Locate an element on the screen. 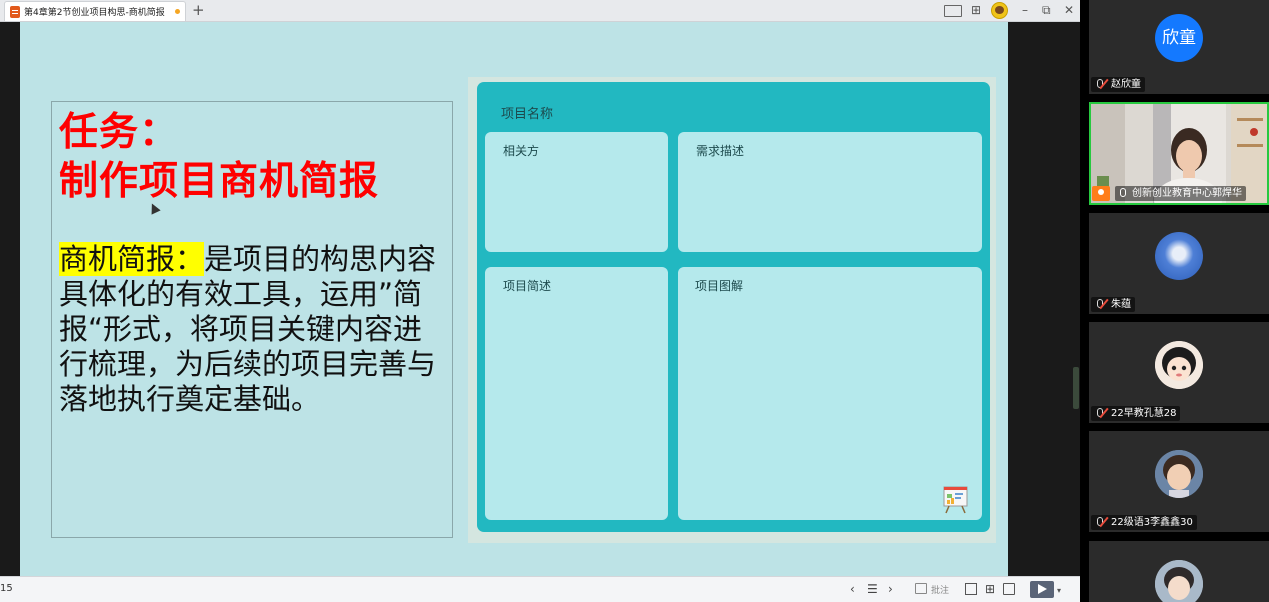 The image size is (1269, 602). stakeholders-card: 相关方 is located at coordinates (576, 192).